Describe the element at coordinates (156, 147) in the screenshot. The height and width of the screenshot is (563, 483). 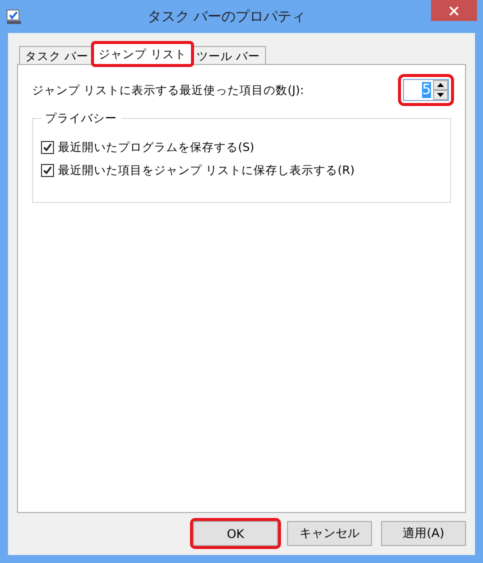
I see `checkbox-label: 最近開いたプログラムを保存する(S)` at that location.